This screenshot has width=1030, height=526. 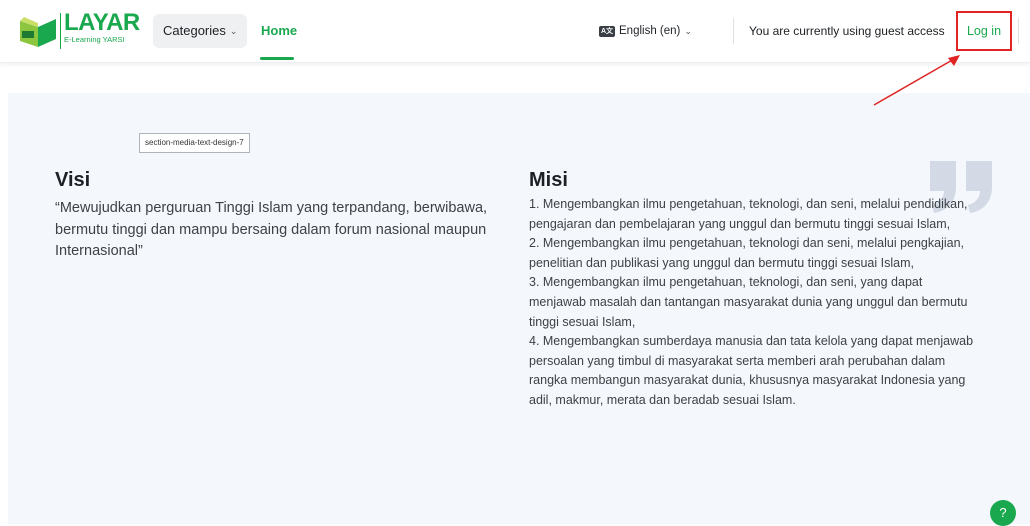 I want to click on misi-heading: Misi, so click(x=548, y=180).